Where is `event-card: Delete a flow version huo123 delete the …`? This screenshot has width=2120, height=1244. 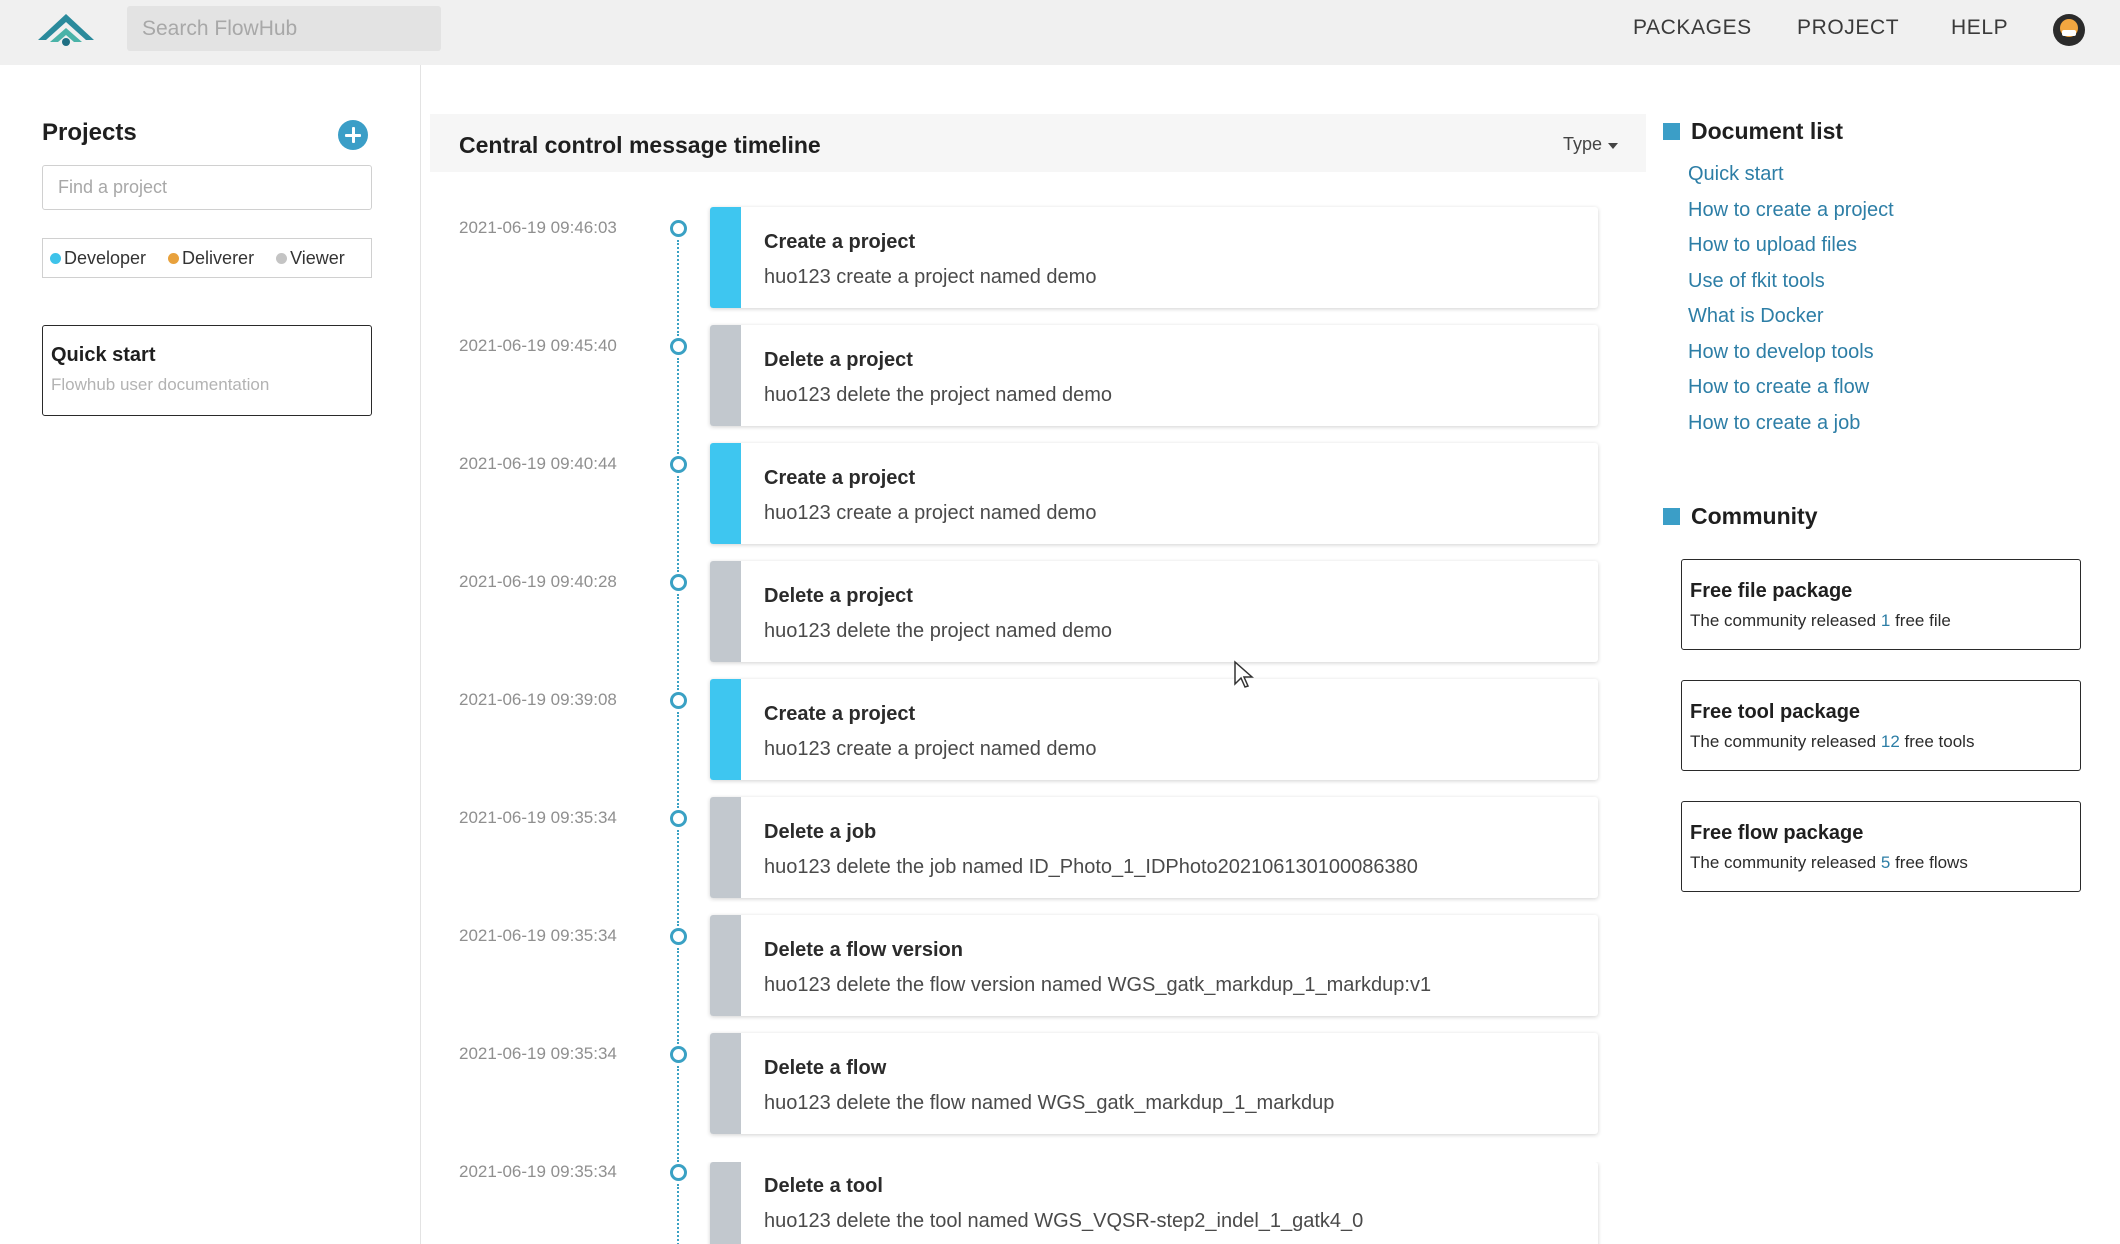 event-card: Delete a flow version huo123 delete the … is located at coordinates (1154, 965).